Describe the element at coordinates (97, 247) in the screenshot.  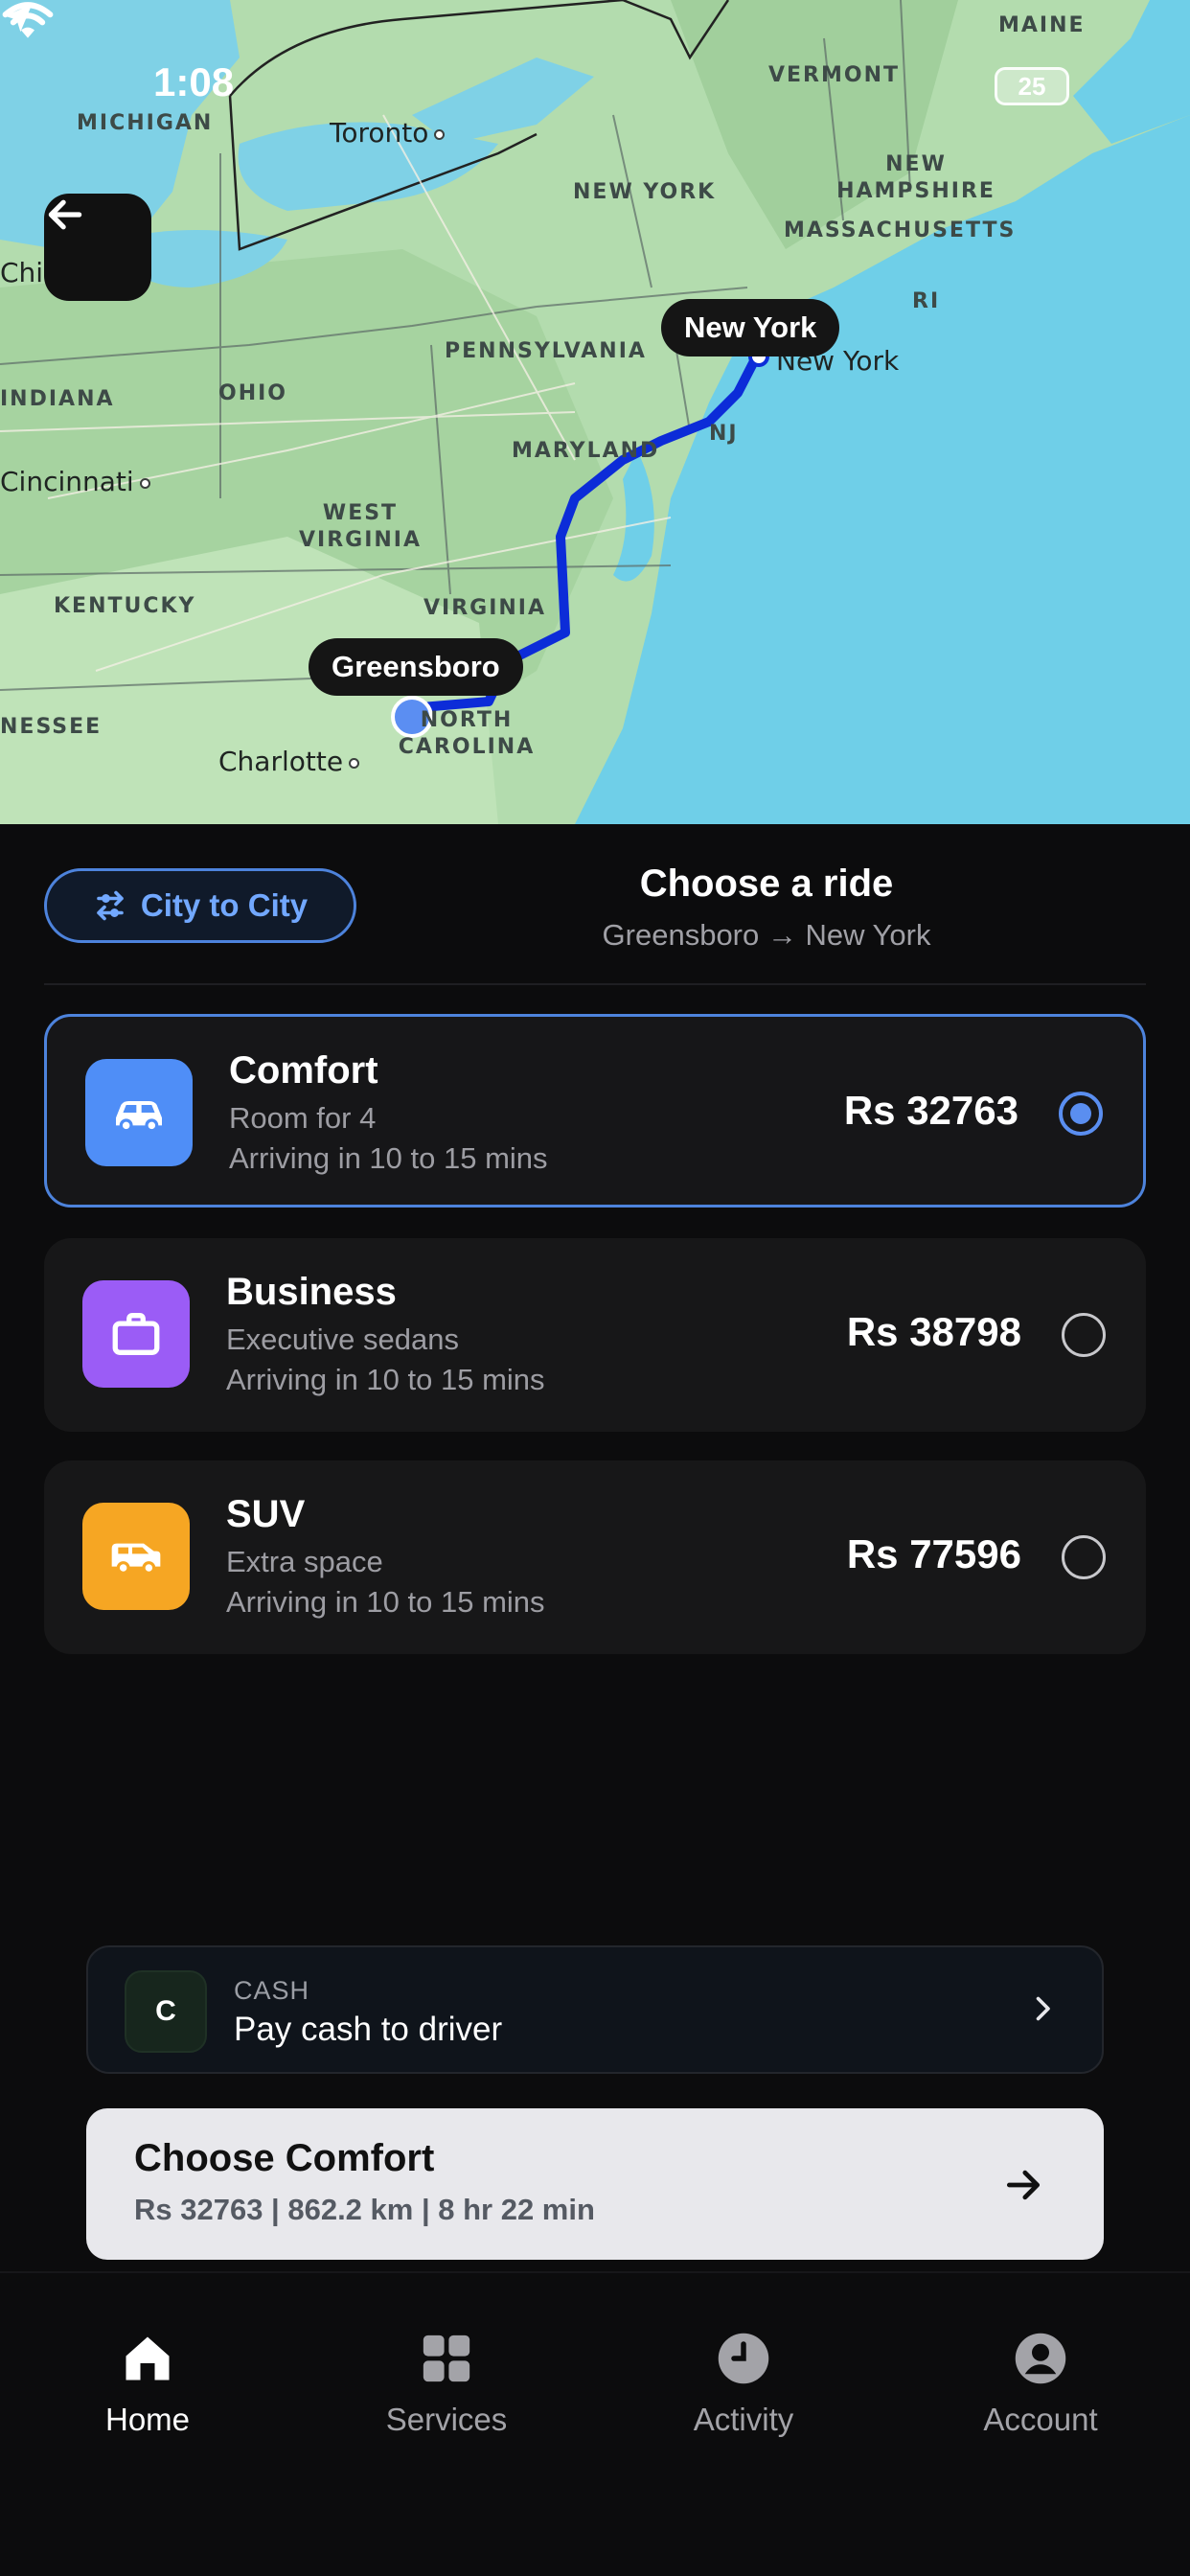
I see `back-button` at that location.